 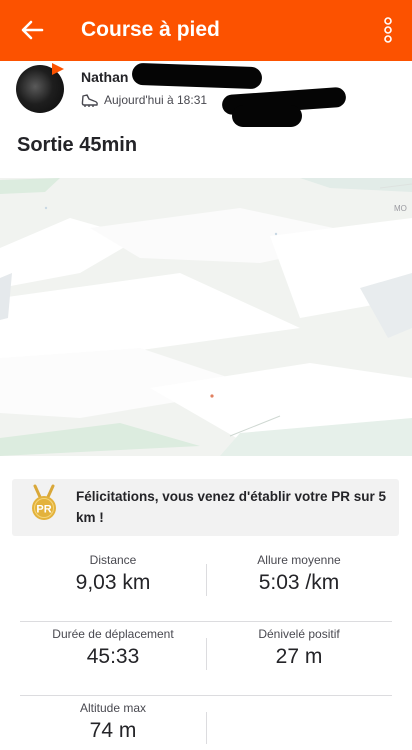 I want to click on activity-title: Sortie 45min, so click(x=77, y=145).